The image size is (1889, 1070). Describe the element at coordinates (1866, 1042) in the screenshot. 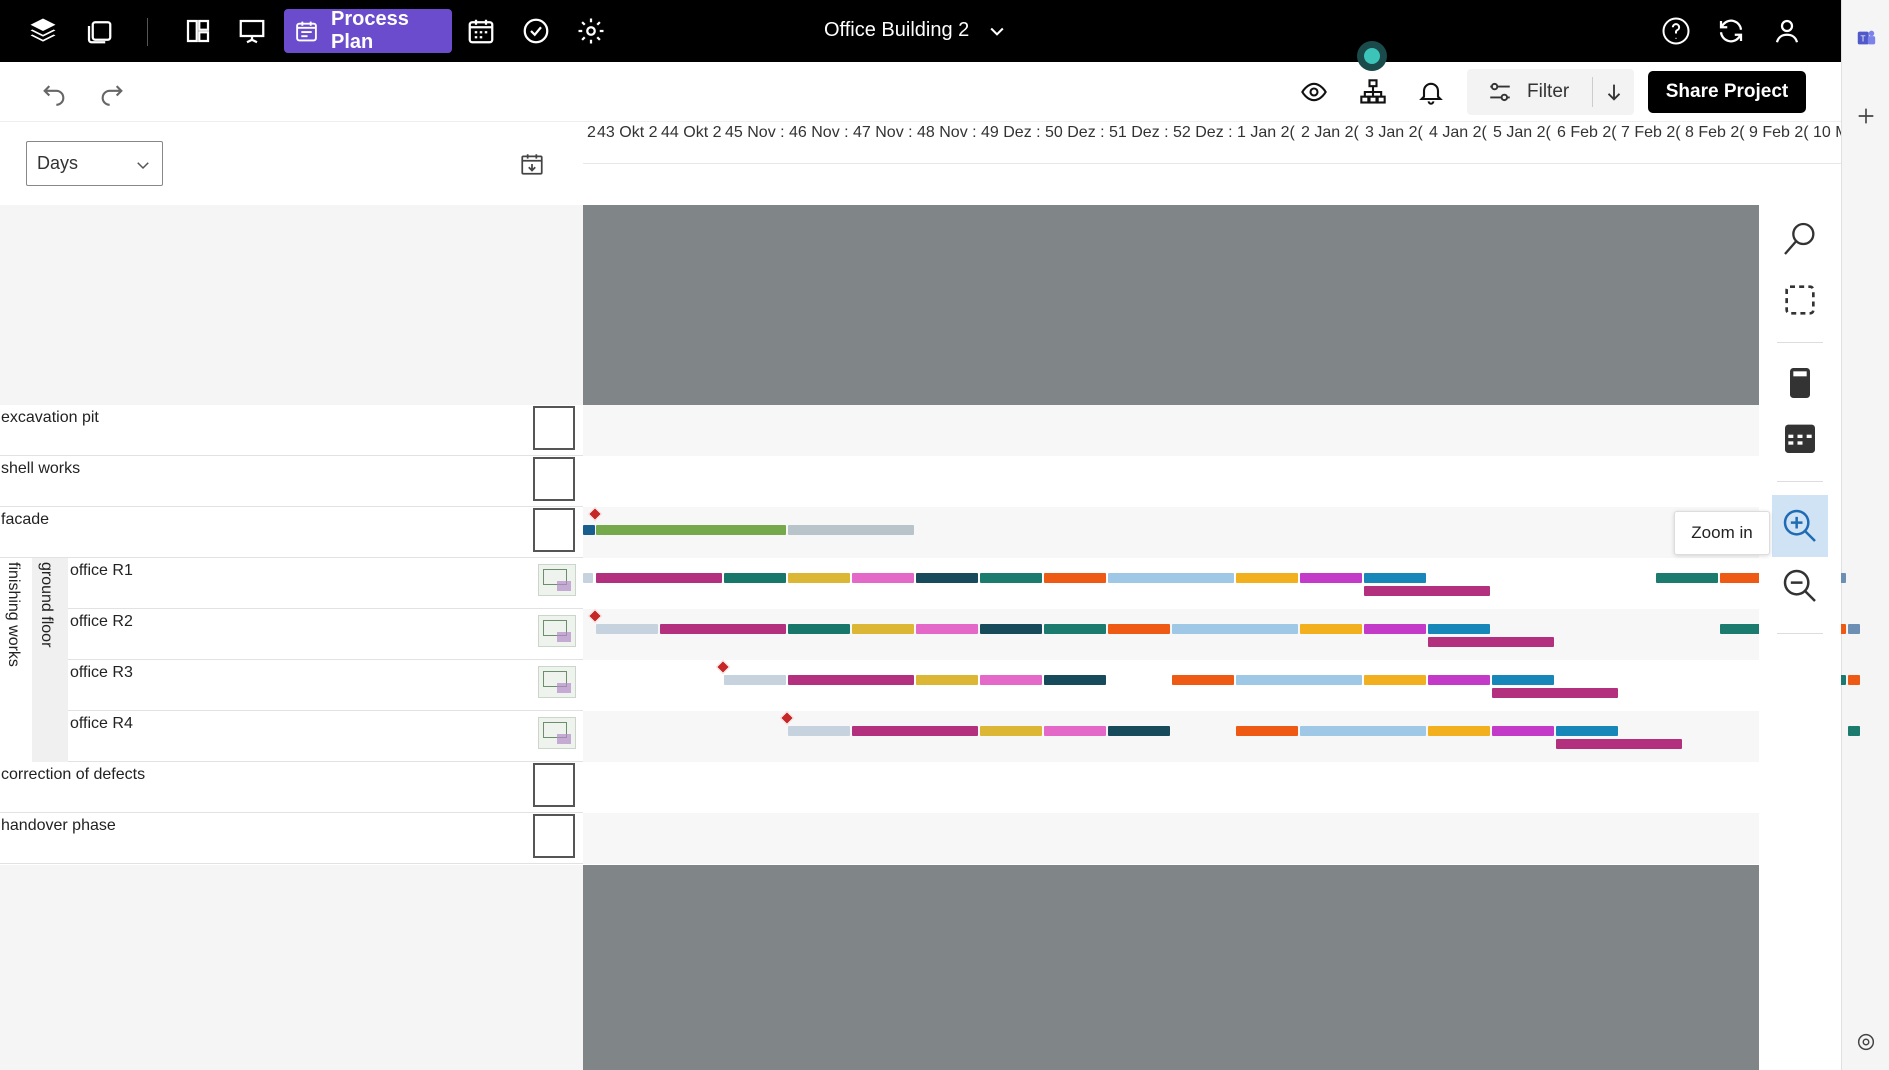

I see `settings-gear-icon` at that location.